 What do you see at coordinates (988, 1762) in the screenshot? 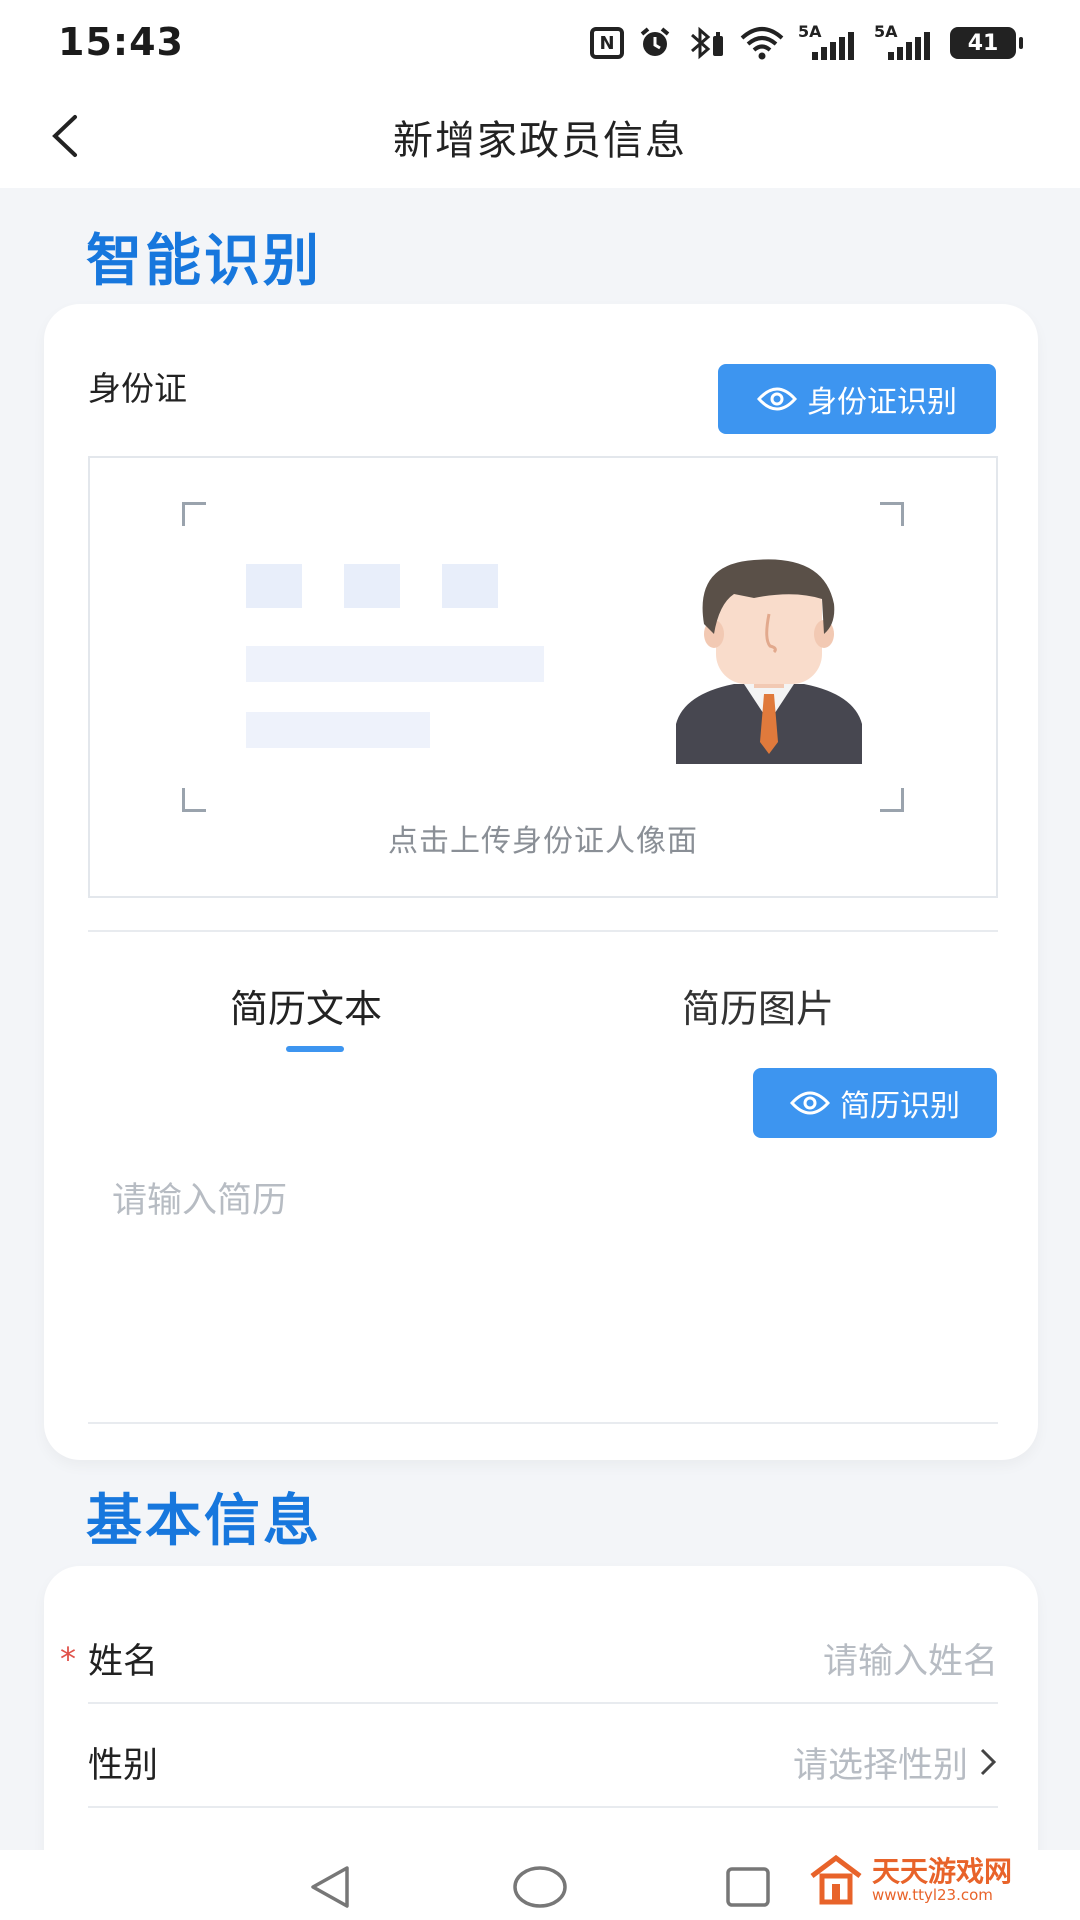
I see `chevron-right-icon` at bounding box center [988, 1762].